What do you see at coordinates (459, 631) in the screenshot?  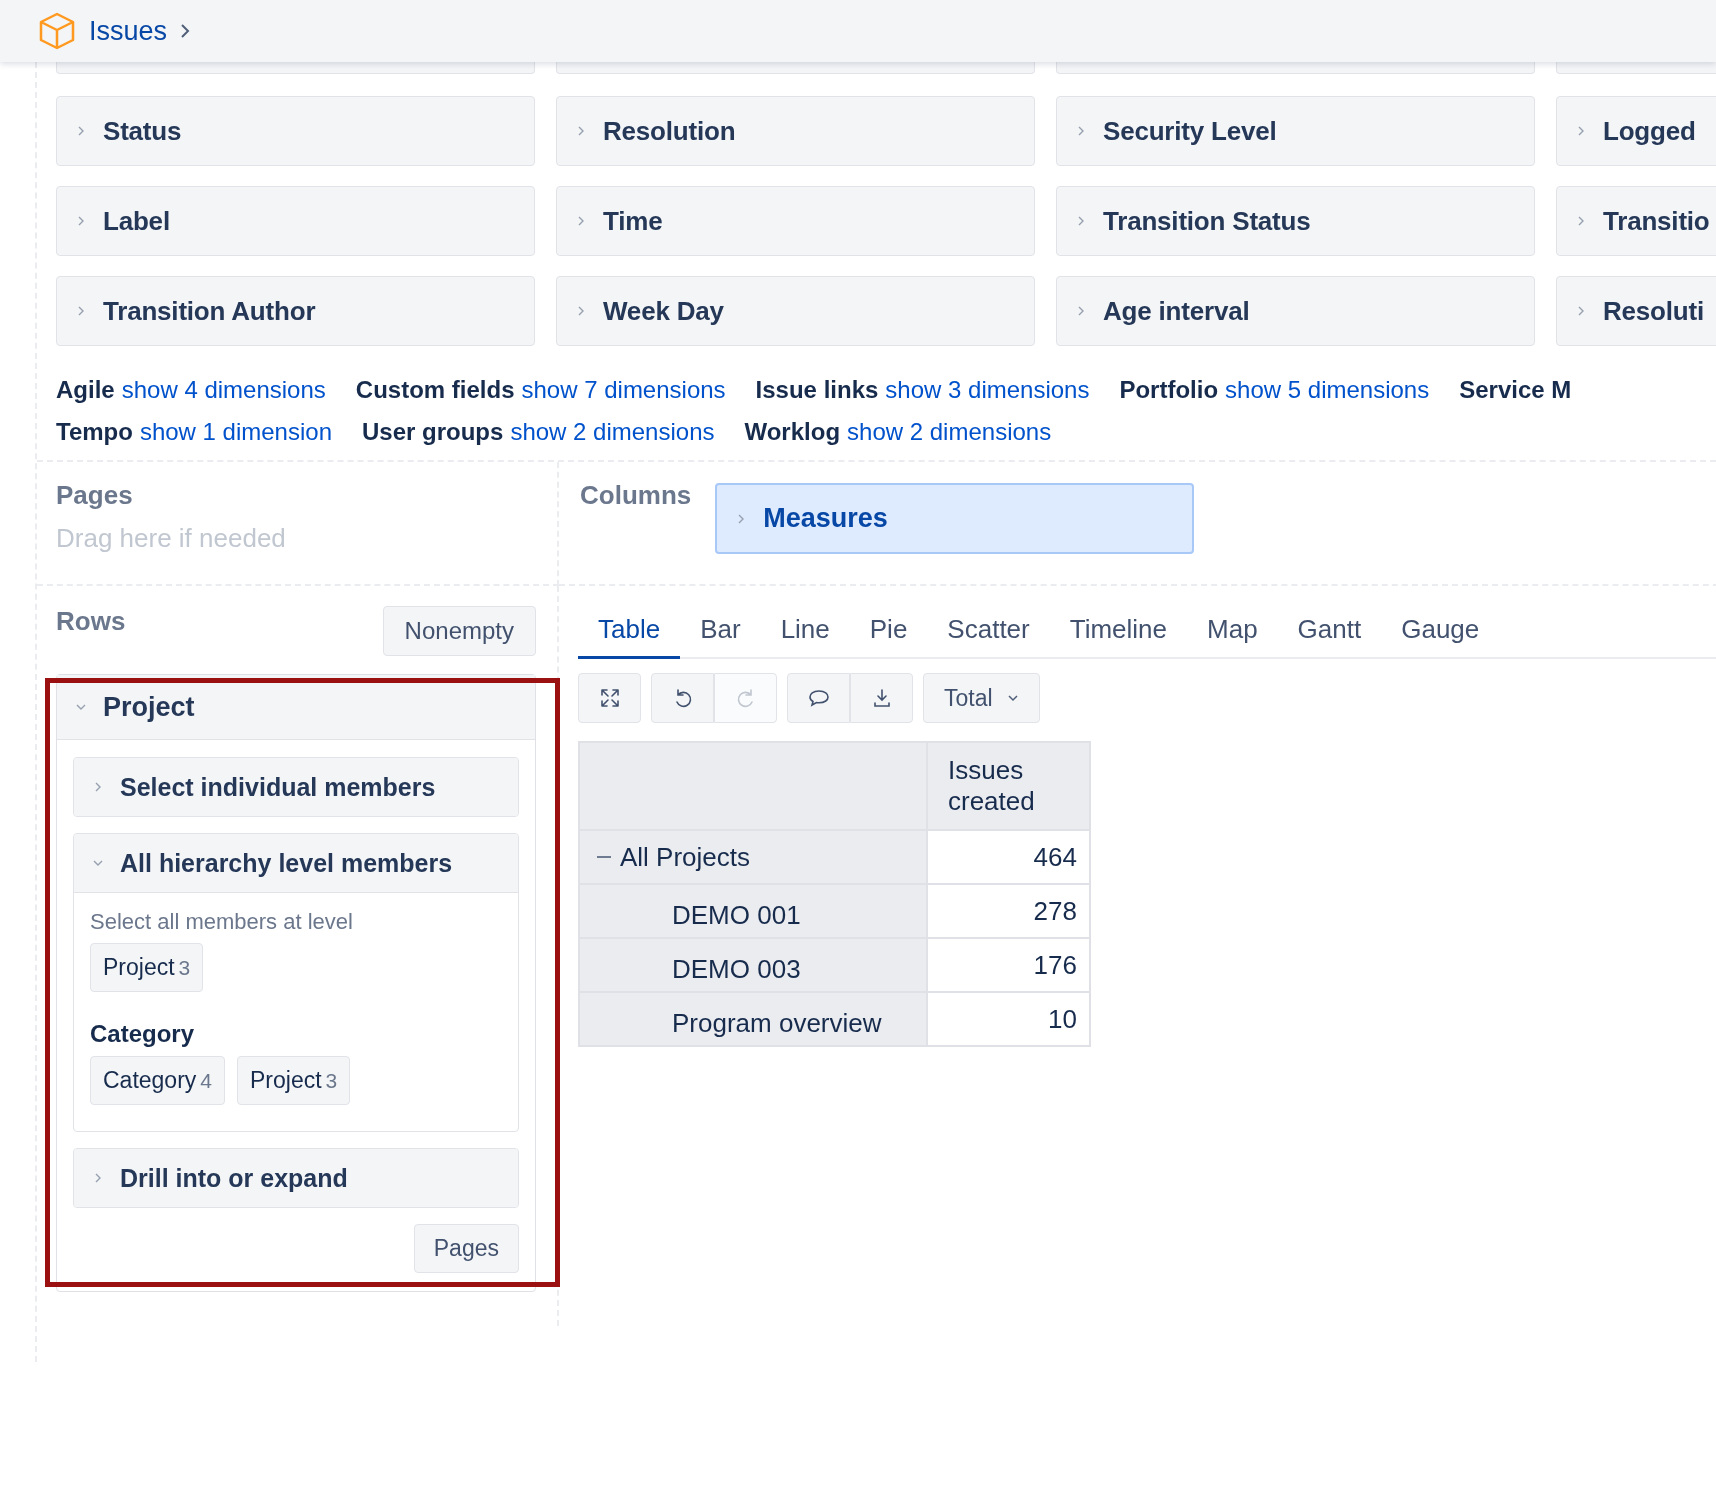 I see `nonempty-button: Nonempty` at bounding box center [459, 631].